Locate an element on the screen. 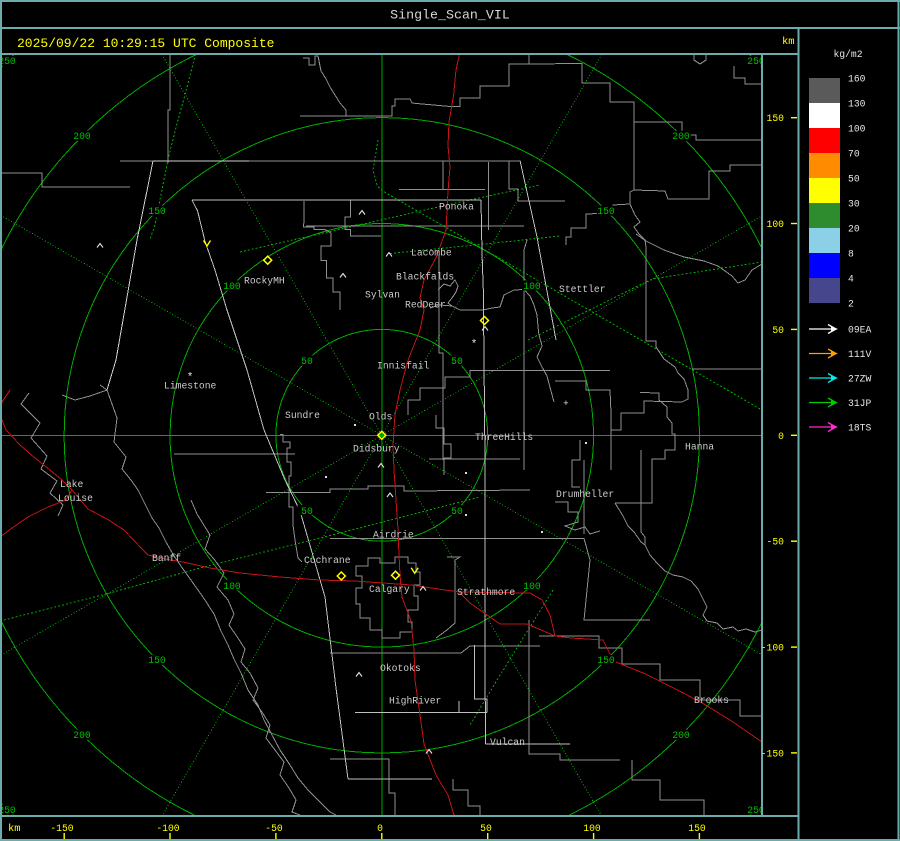 This screenshot has height=841, width=900. svg-text: Hanna is located at coordinates (699, 447).